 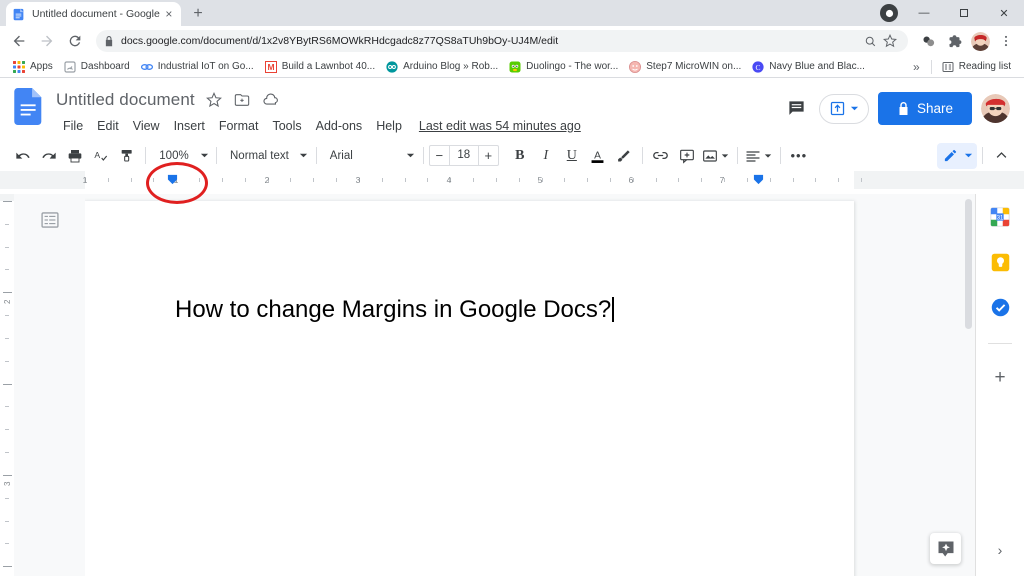 I want to click on user-avatar, so click(x=995, y=108).